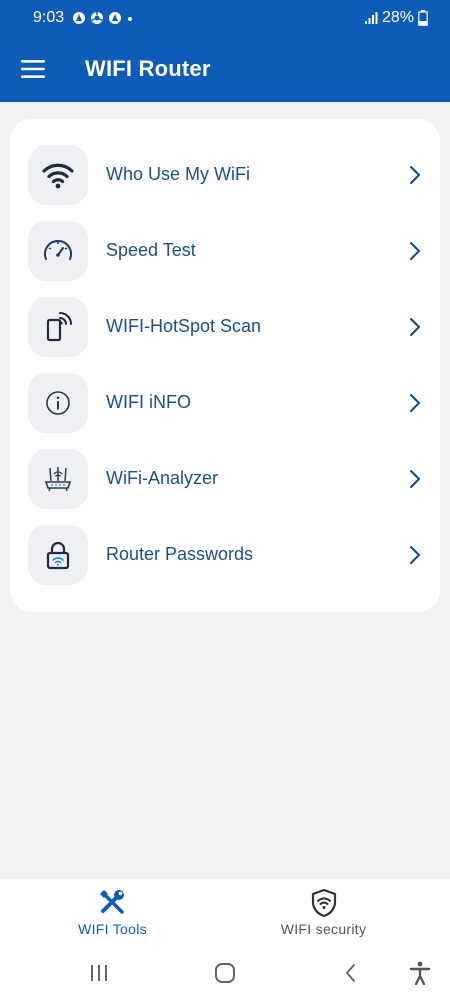  Describe the element at coordinates (423, 18) in the screenshot. I see `battery-icon` at that location.